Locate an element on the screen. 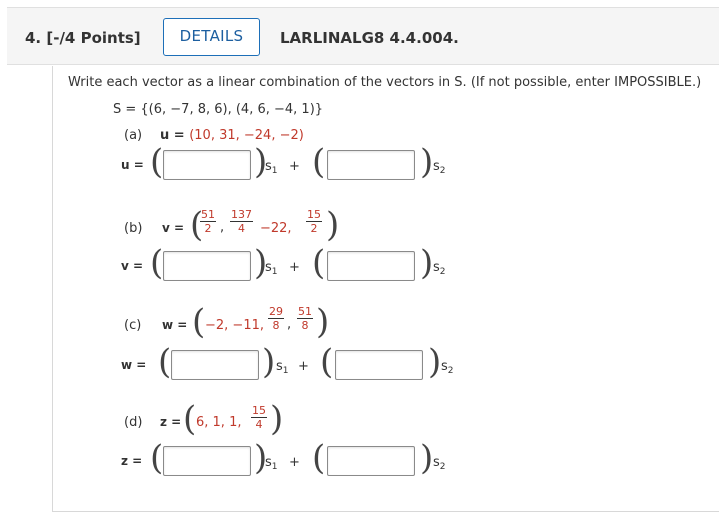  part-c-s2: s2 is located at coordinates (447, 367).